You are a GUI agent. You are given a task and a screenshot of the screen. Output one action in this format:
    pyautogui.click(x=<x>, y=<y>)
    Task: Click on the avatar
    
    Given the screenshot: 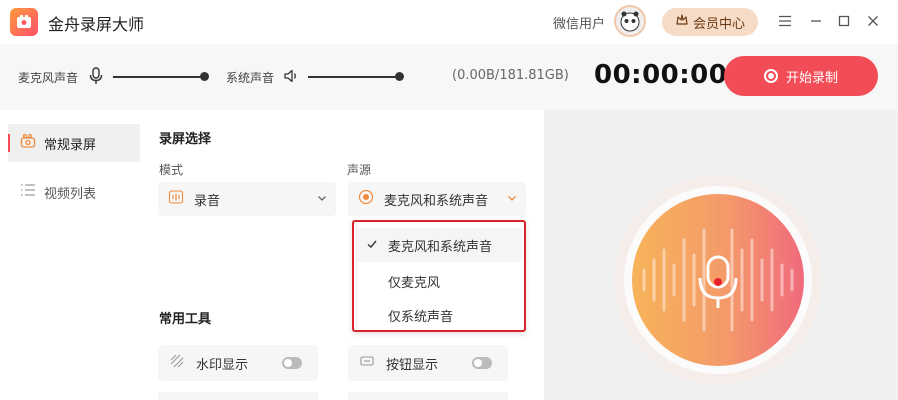 What is the action you would take?
    pyautogui.click(x=630, y=21)
    